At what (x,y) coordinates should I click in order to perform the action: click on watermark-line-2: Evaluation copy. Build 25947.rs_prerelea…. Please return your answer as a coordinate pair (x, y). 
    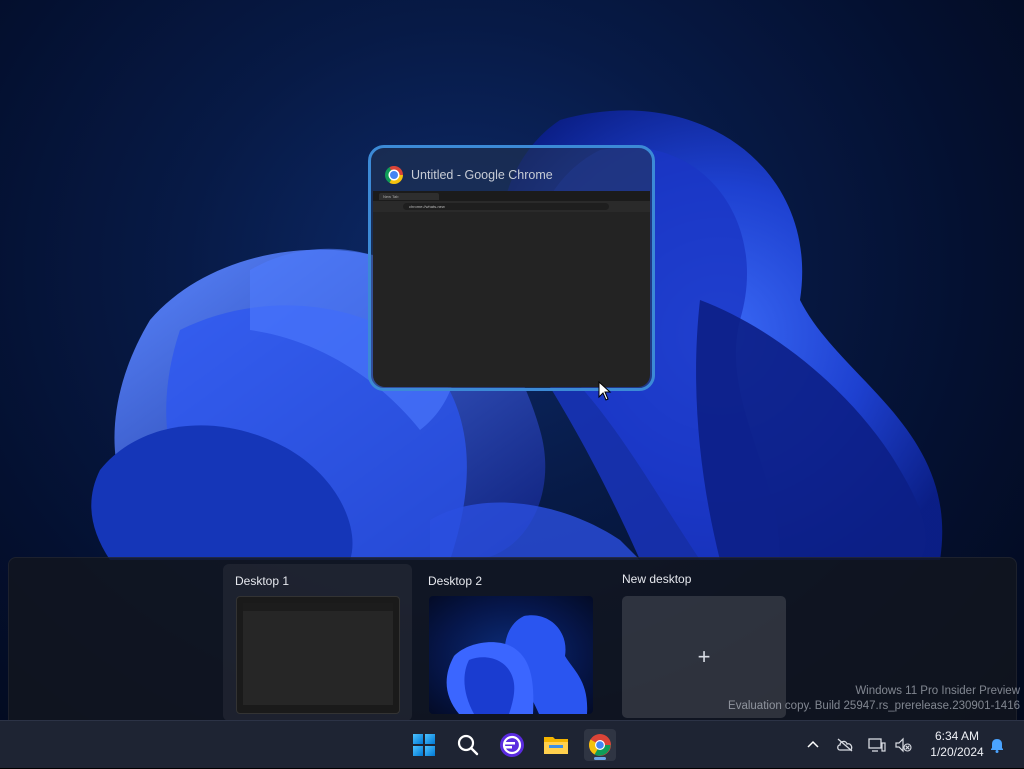
    Looking at the image, I should click on (874, 706).